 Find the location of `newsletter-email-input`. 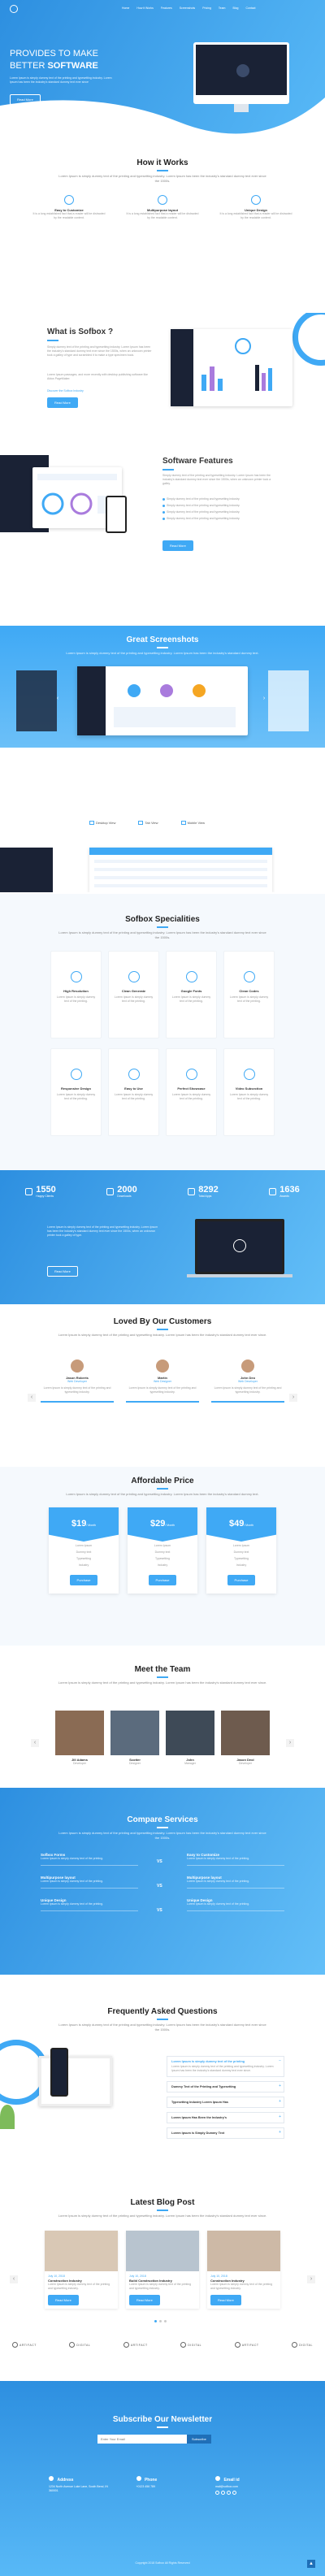

newsletter-email-input is located at coordinates (142, 2439).